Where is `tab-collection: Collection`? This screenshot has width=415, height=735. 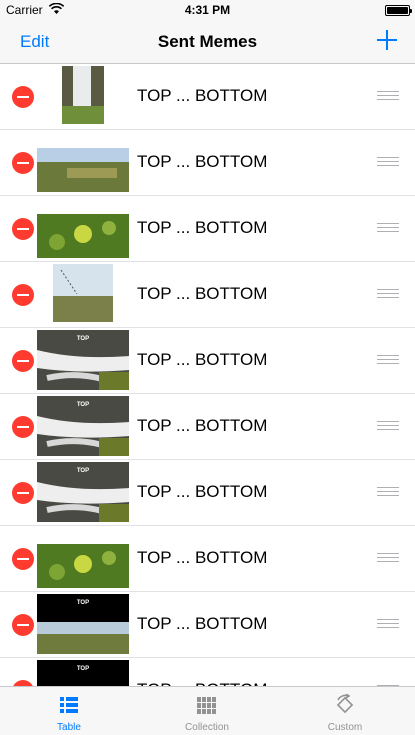 tab-collection: Collection is located at coordinates (207, 711).